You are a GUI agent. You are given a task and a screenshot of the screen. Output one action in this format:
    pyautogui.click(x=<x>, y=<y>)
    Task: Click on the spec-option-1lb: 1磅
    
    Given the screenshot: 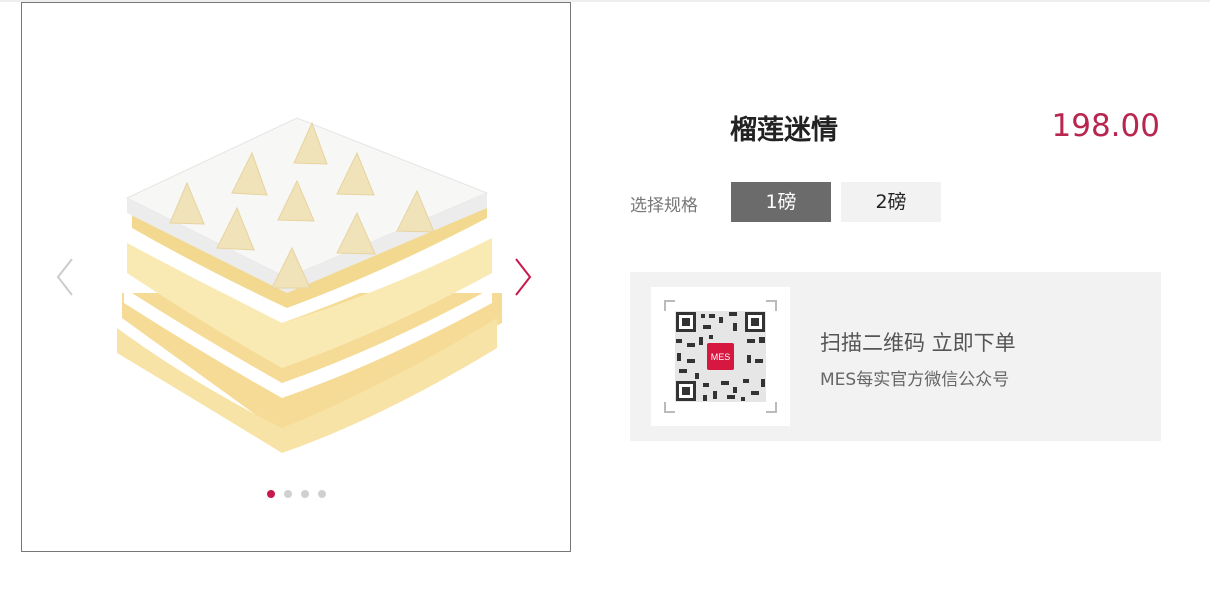 What is the action you would take?
    pyautogui.click(x=781, y=202)
    